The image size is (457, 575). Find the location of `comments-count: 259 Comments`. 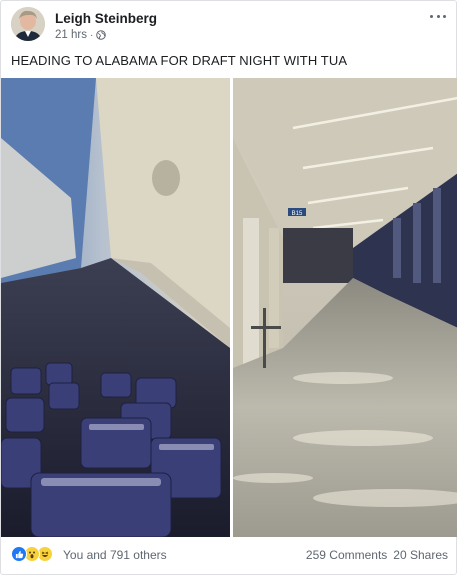

comments-count: 259 Comments is located at coordinates (346, 555).